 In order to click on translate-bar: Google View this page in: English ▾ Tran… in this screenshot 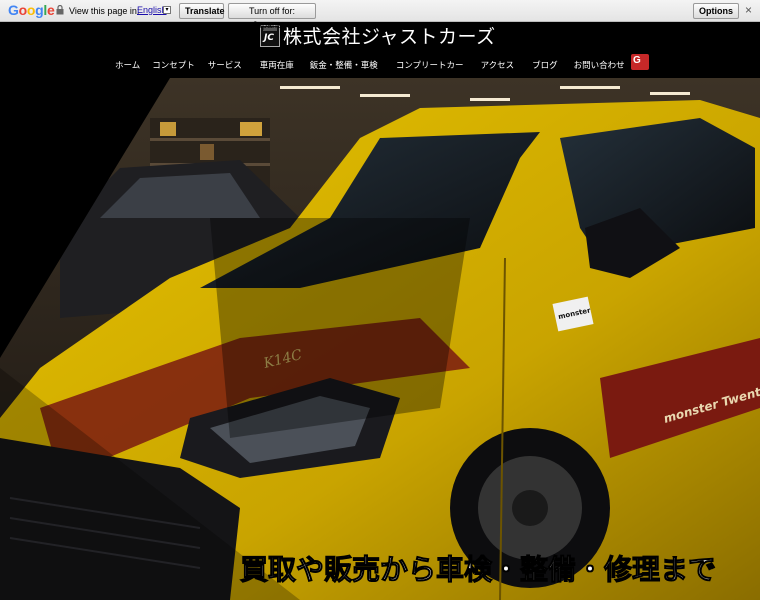, I will do `click(380, 15)`.